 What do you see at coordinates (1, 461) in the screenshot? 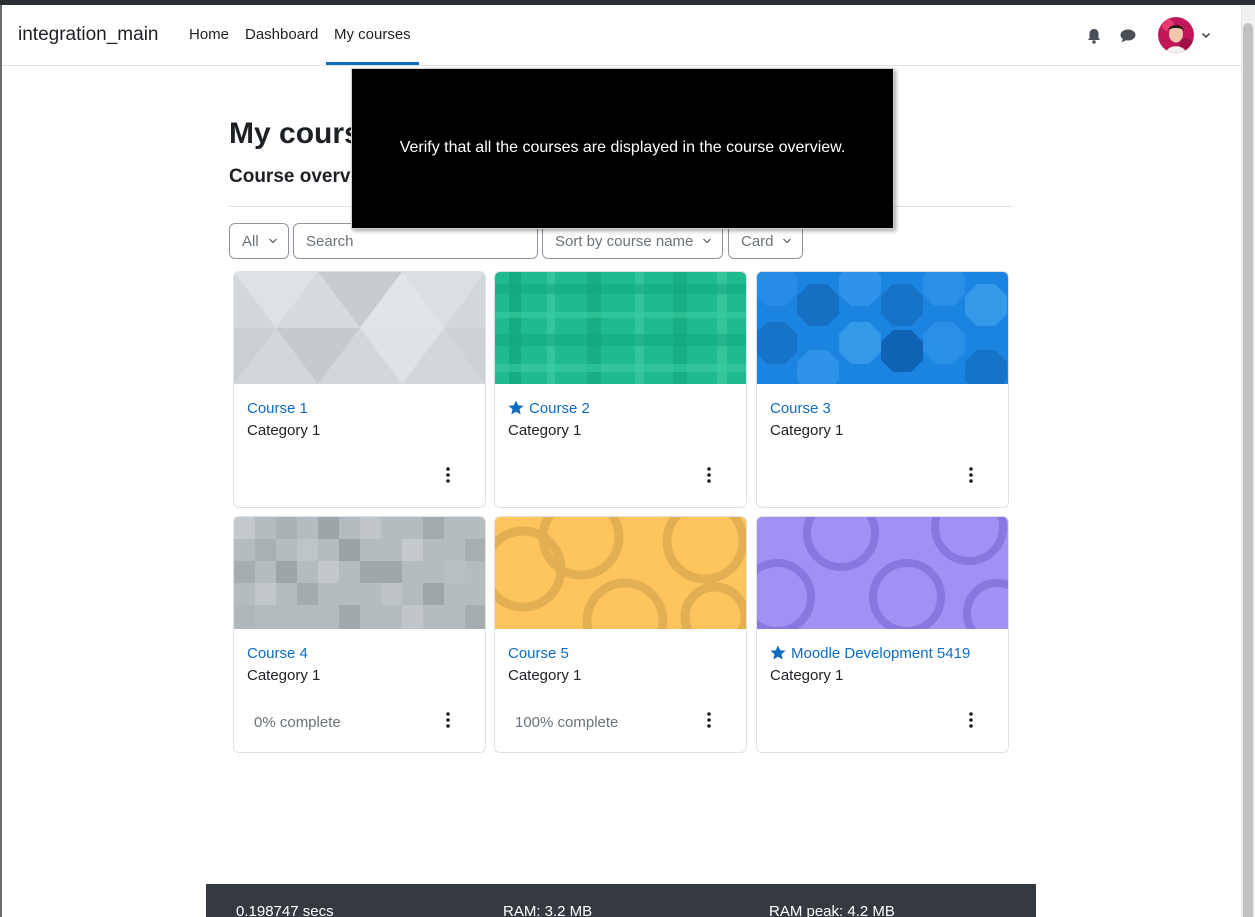
I see `window-left-edge` at bounding box center [1, 461].